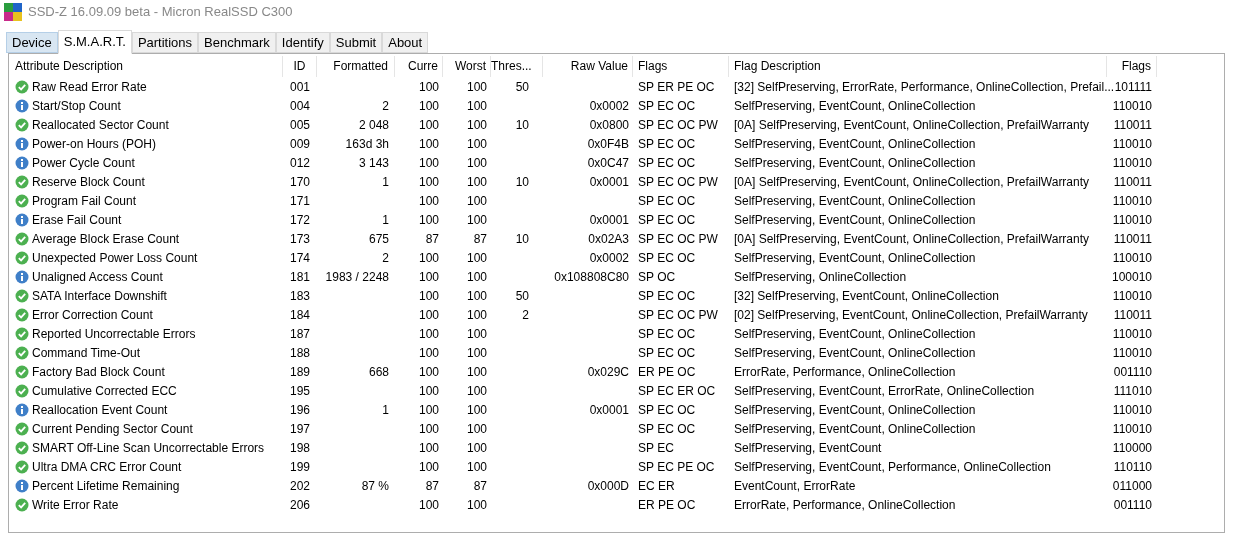  Describe the element at coordinates (300, 486) in the screenshot. I see `attribute-id: 202` at that location.